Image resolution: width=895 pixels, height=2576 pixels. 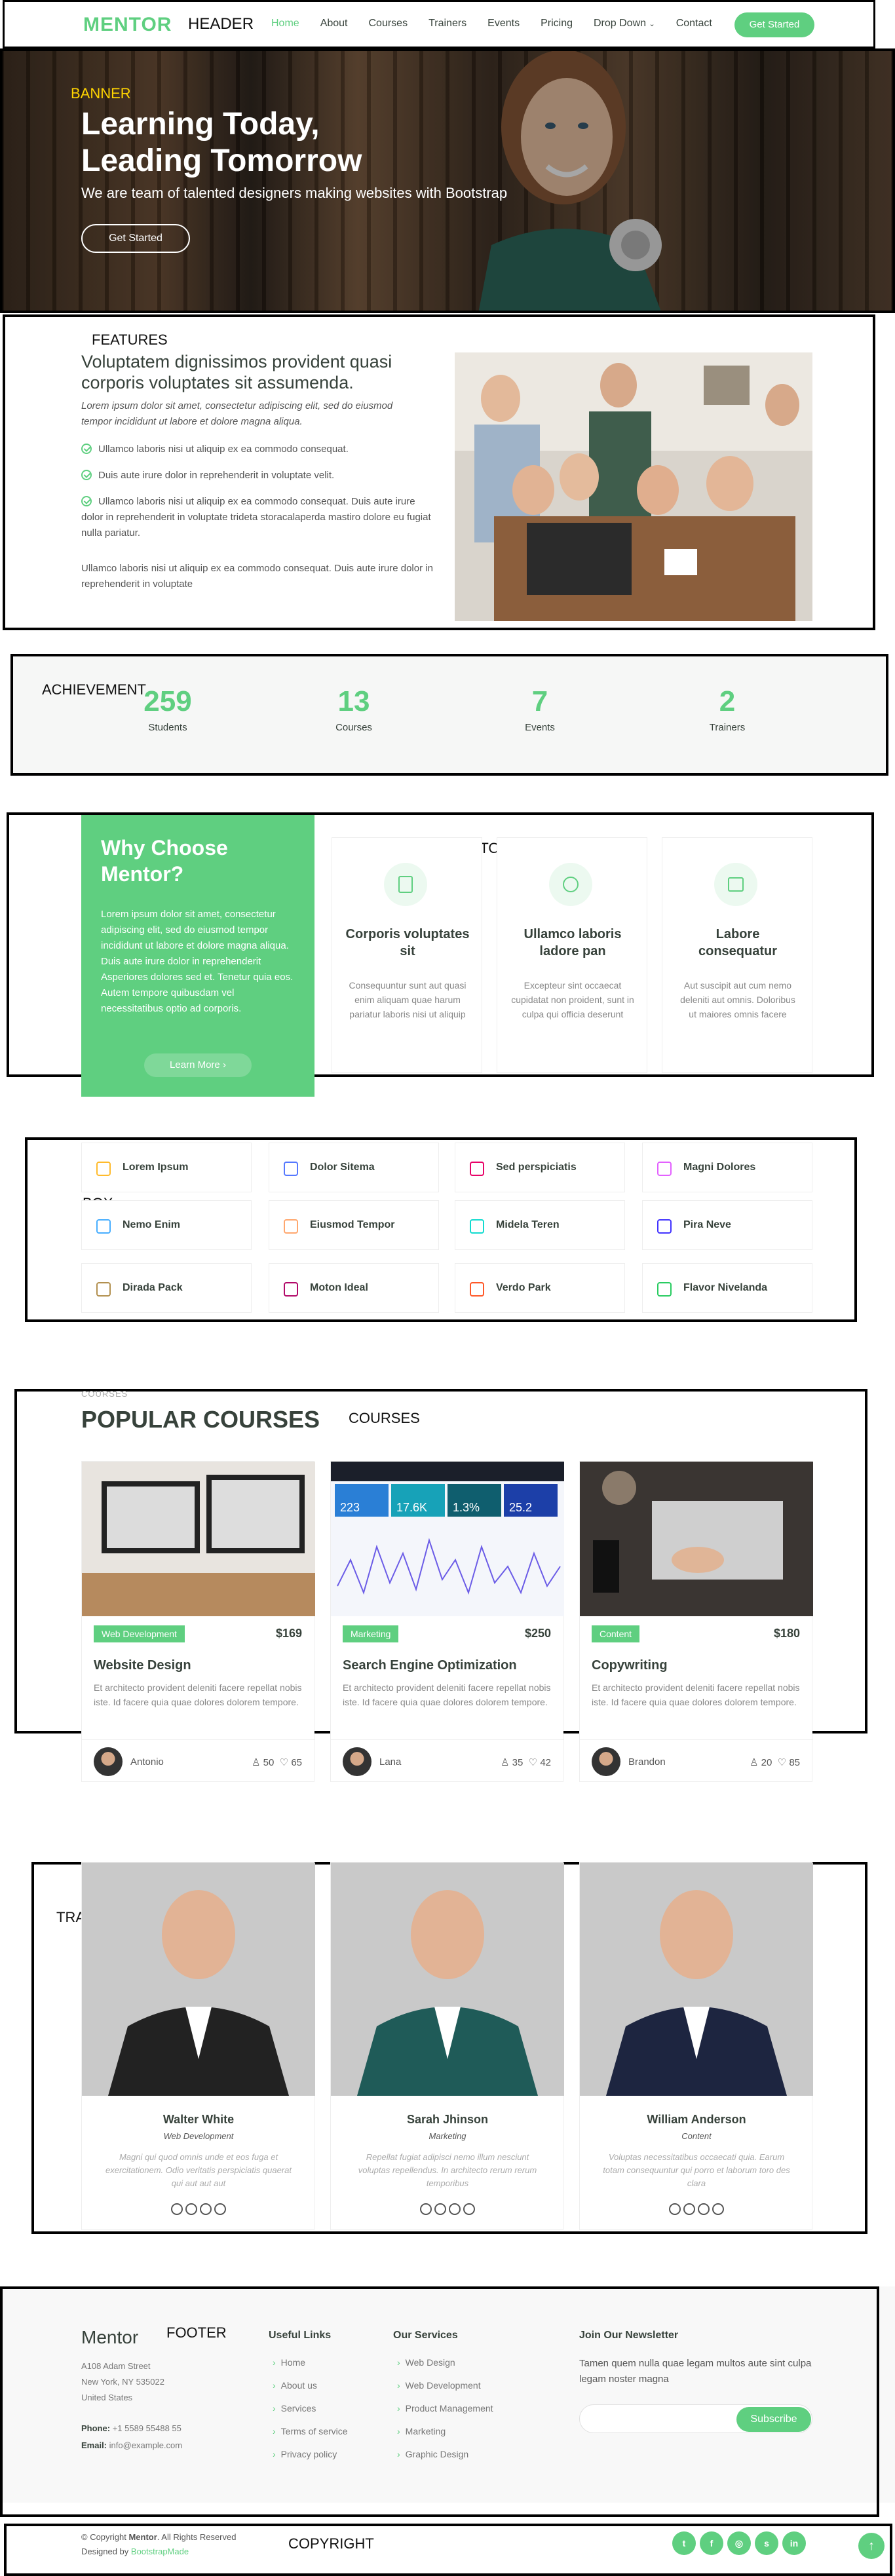 I want to click on course-trainer-name: Brandon, so click(x=647, y=1762).